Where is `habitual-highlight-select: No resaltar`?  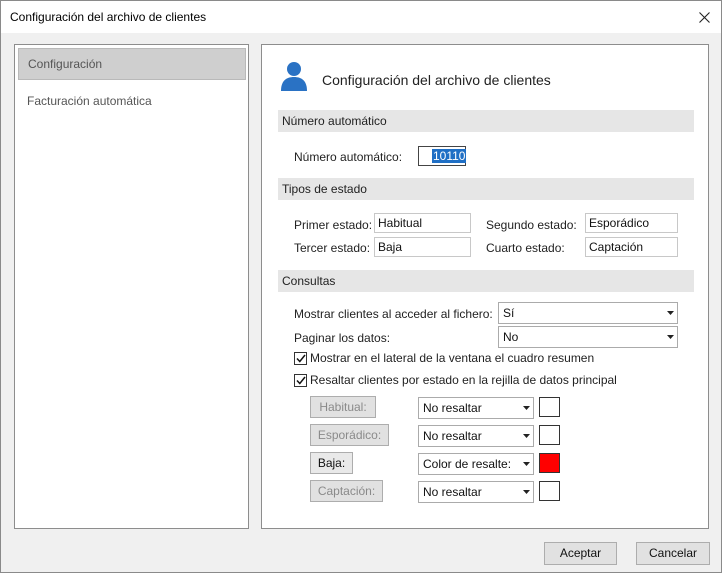 habitual-highlight-select: No resaltar is located at coordinates (476, 408).